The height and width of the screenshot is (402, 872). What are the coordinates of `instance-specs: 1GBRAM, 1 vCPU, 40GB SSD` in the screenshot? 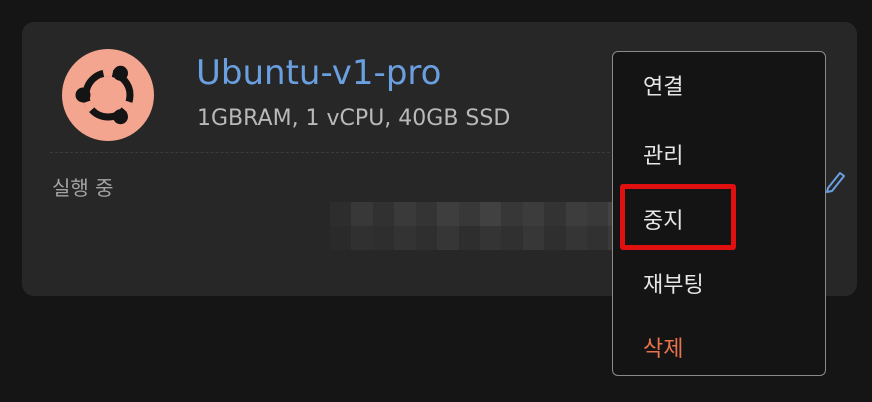 It's located at (354, 118).